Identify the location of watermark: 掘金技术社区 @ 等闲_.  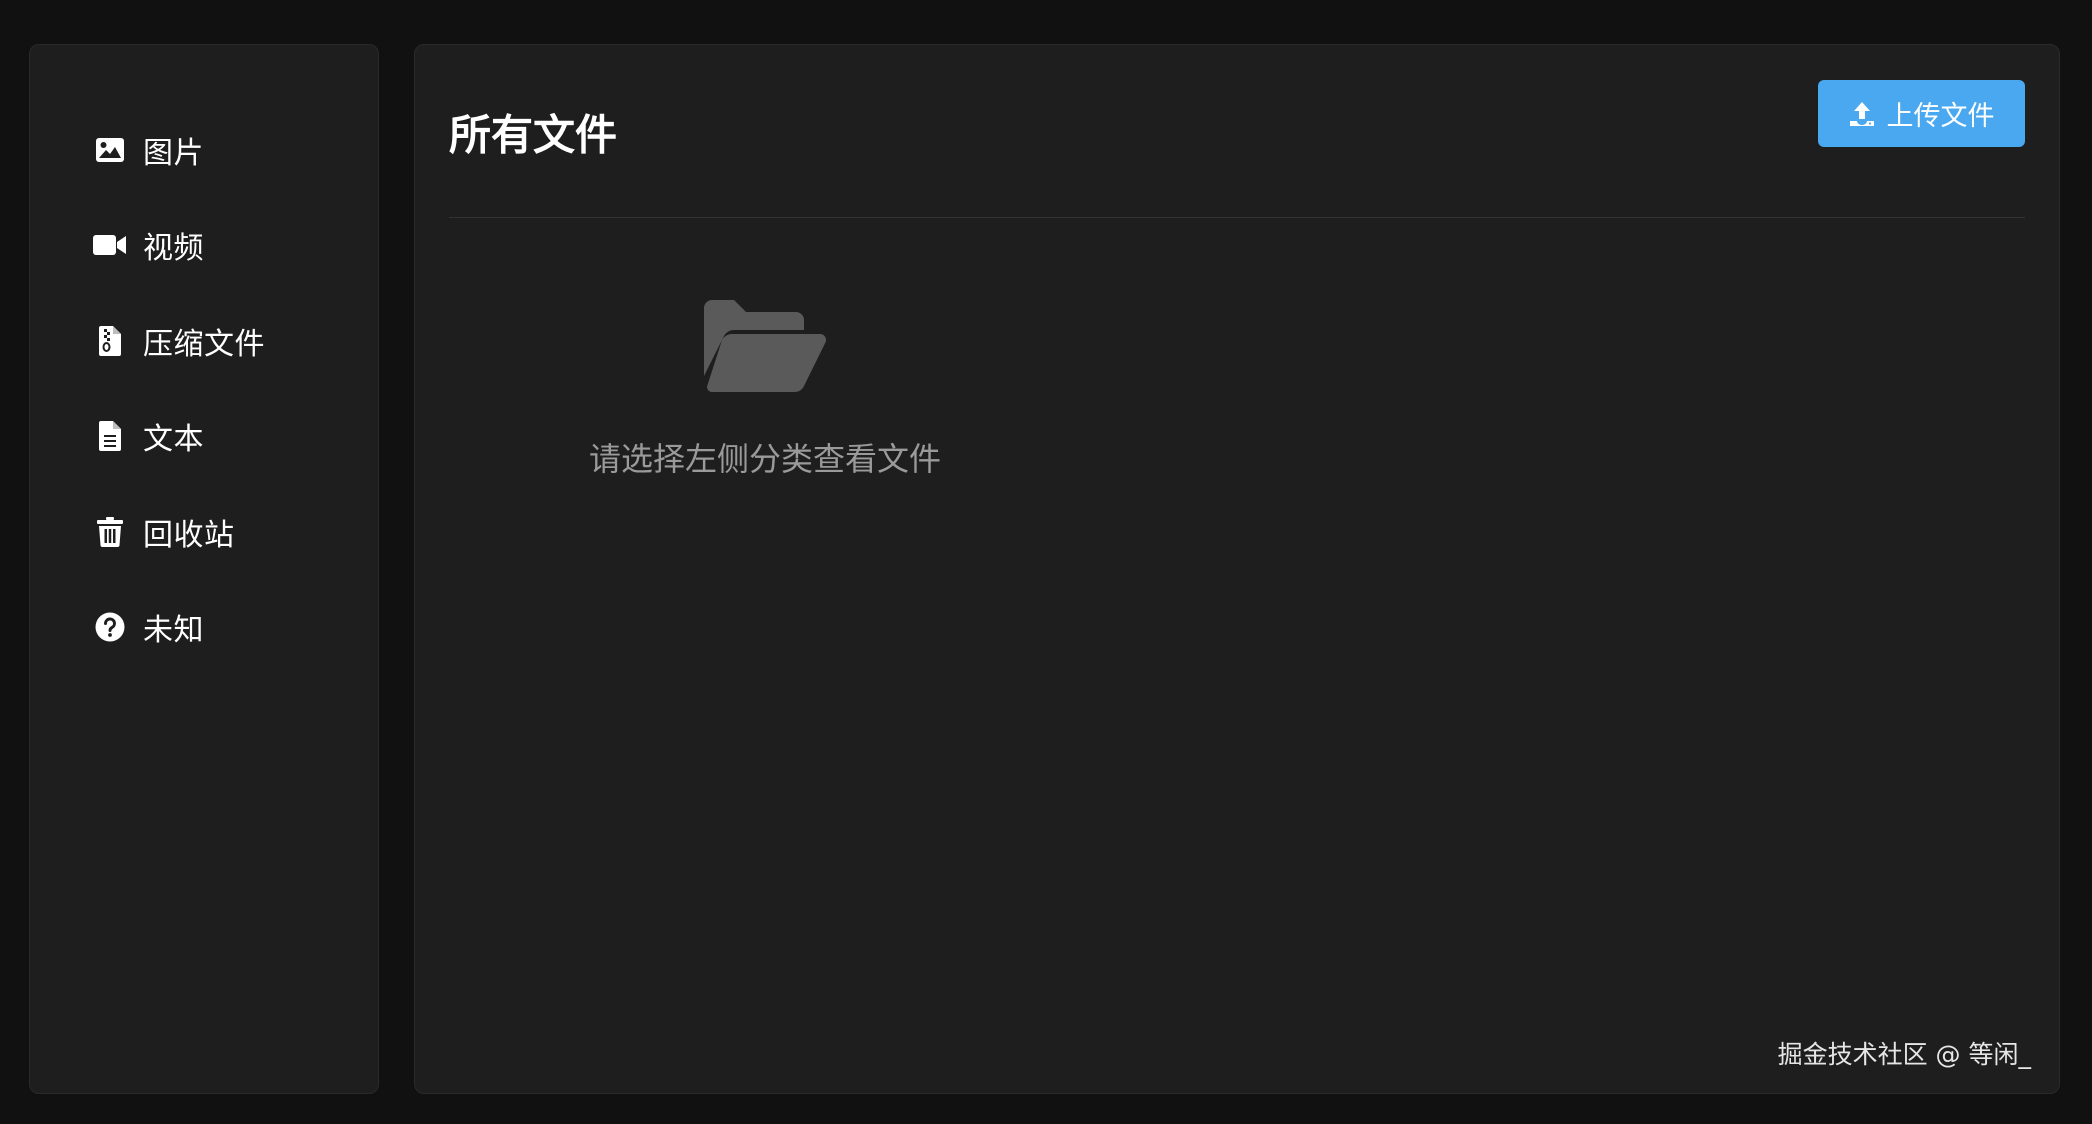
(1904, 1054).